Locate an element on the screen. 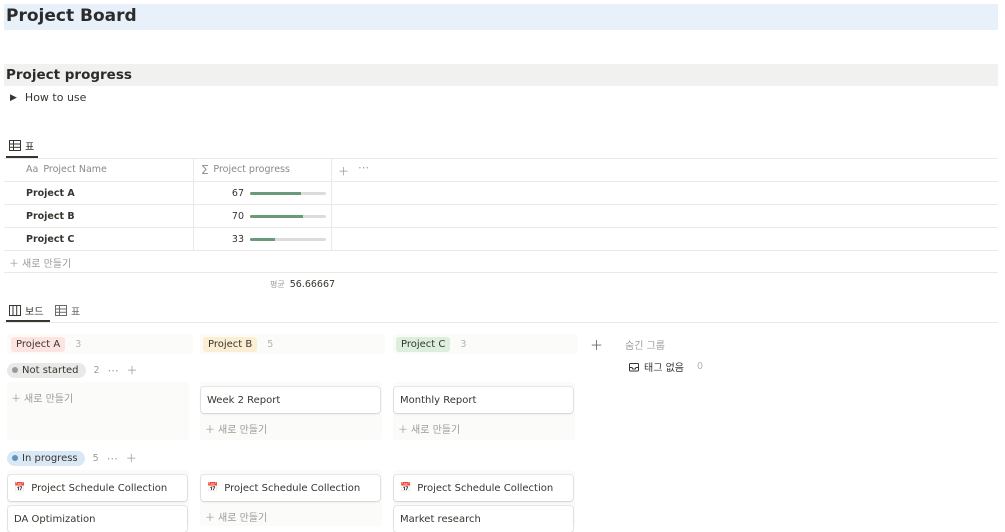  tab-table-view-2: 표 is located at coordinates (67, 310).